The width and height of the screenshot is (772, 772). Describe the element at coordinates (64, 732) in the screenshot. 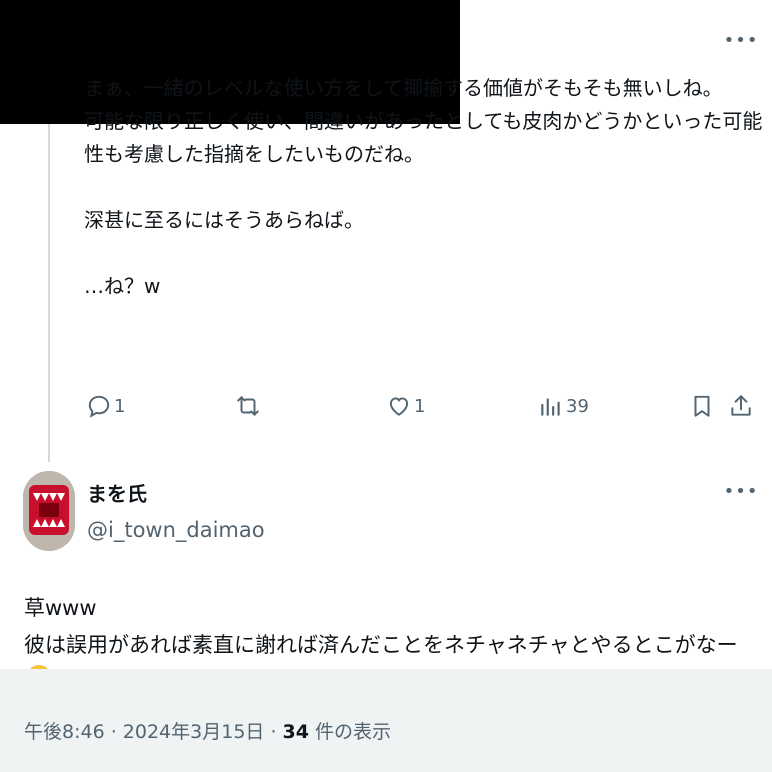

I see `post-time: 午後8:46` at that location.